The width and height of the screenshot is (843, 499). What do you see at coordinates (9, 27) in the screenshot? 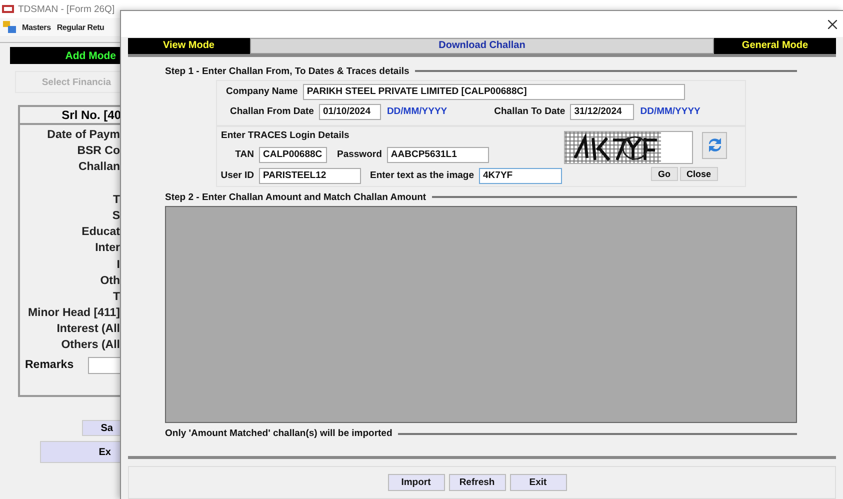
I see `menu-icon` at bounding box center [9, 27].